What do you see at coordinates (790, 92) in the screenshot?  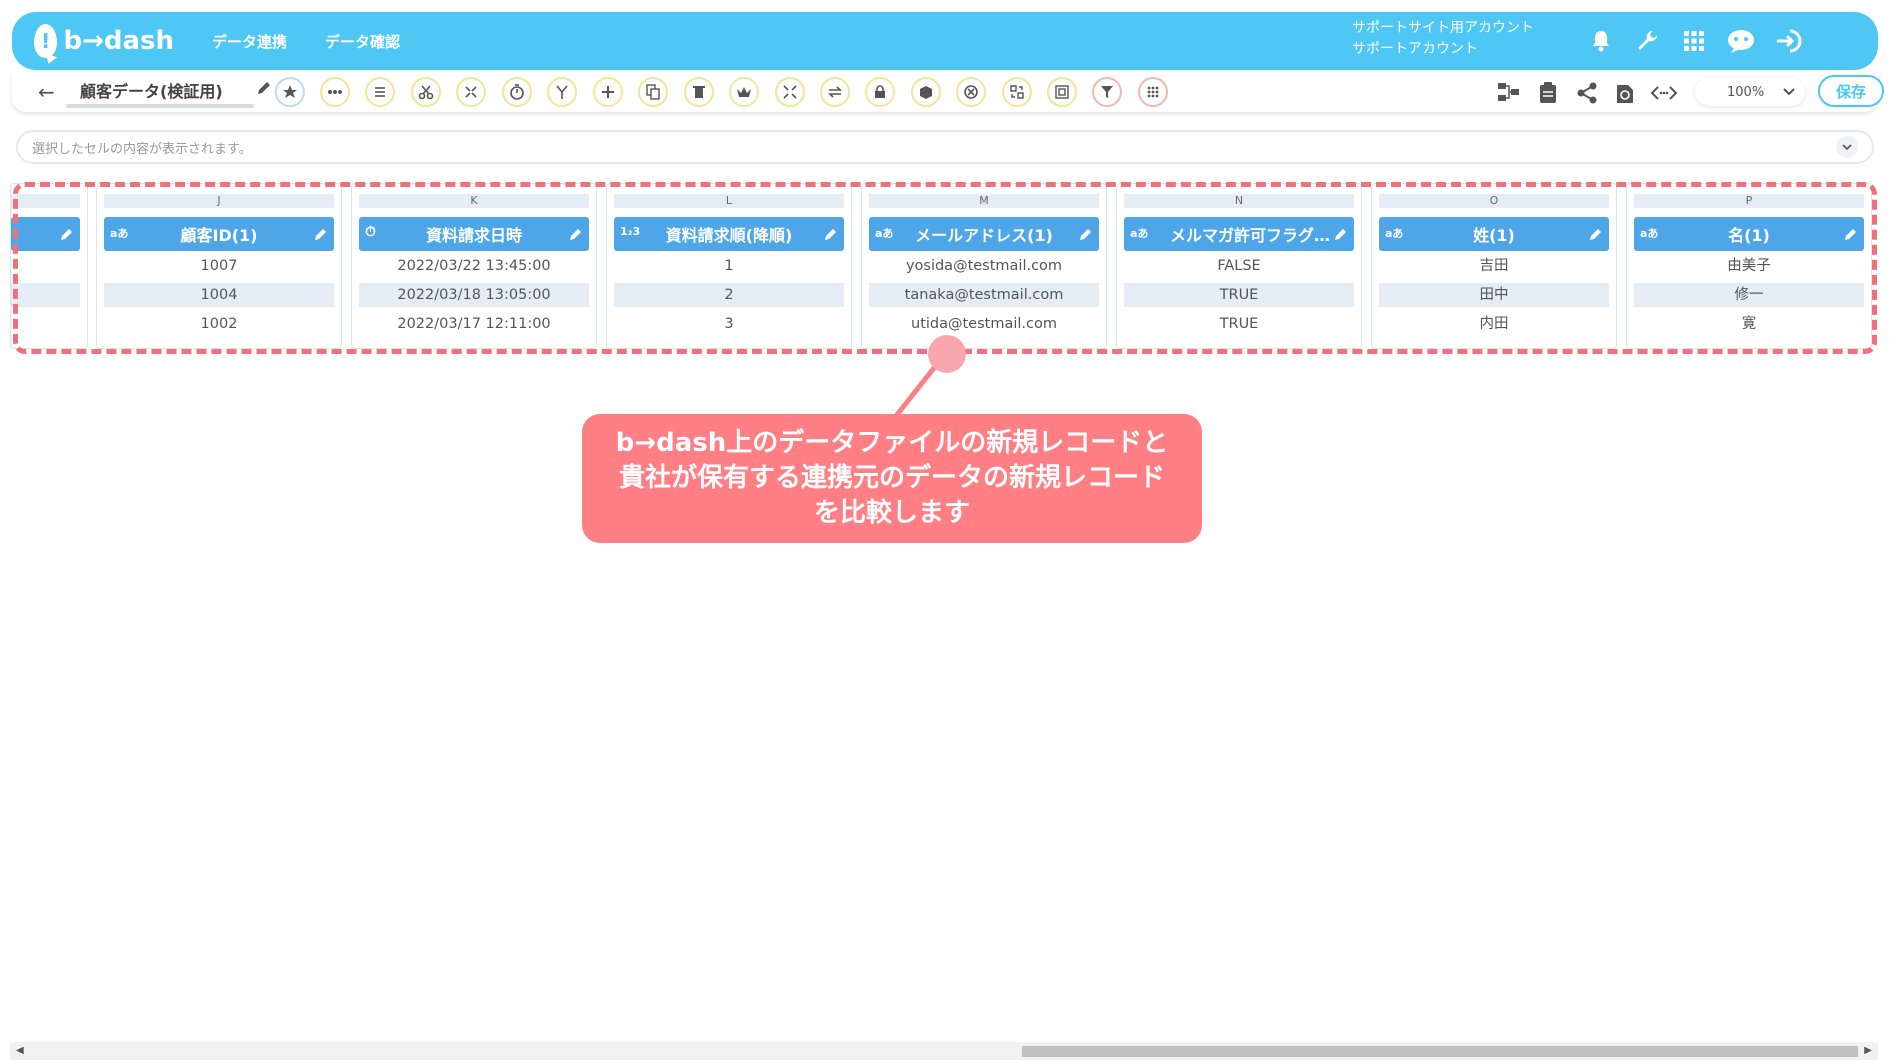 I see `expand-icon` at bounding box center [790, 92].